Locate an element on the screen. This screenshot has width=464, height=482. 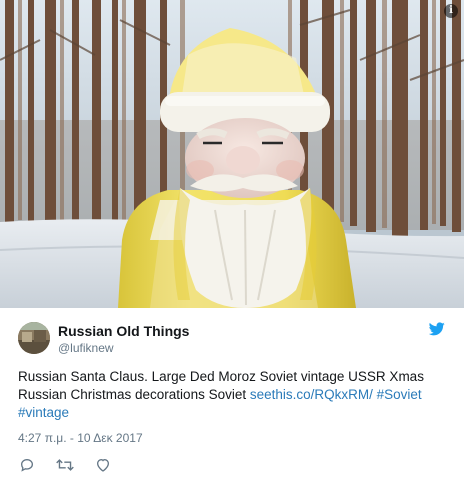
heart-icon is located at coordinates (103, 465).